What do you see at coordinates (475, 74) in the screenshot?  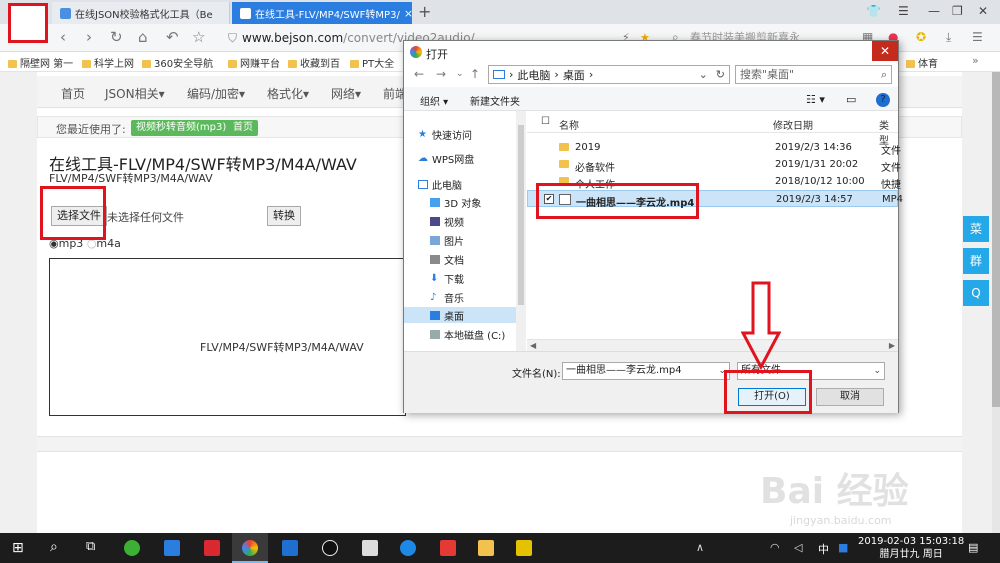 I see `up-arrow-icon: ↑` at bounding box center [475, 74].